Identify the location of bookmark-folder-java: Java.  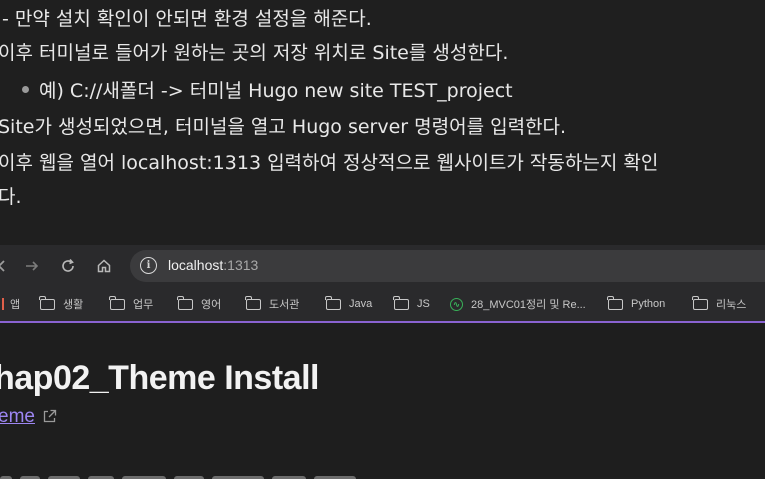
(349, 304).